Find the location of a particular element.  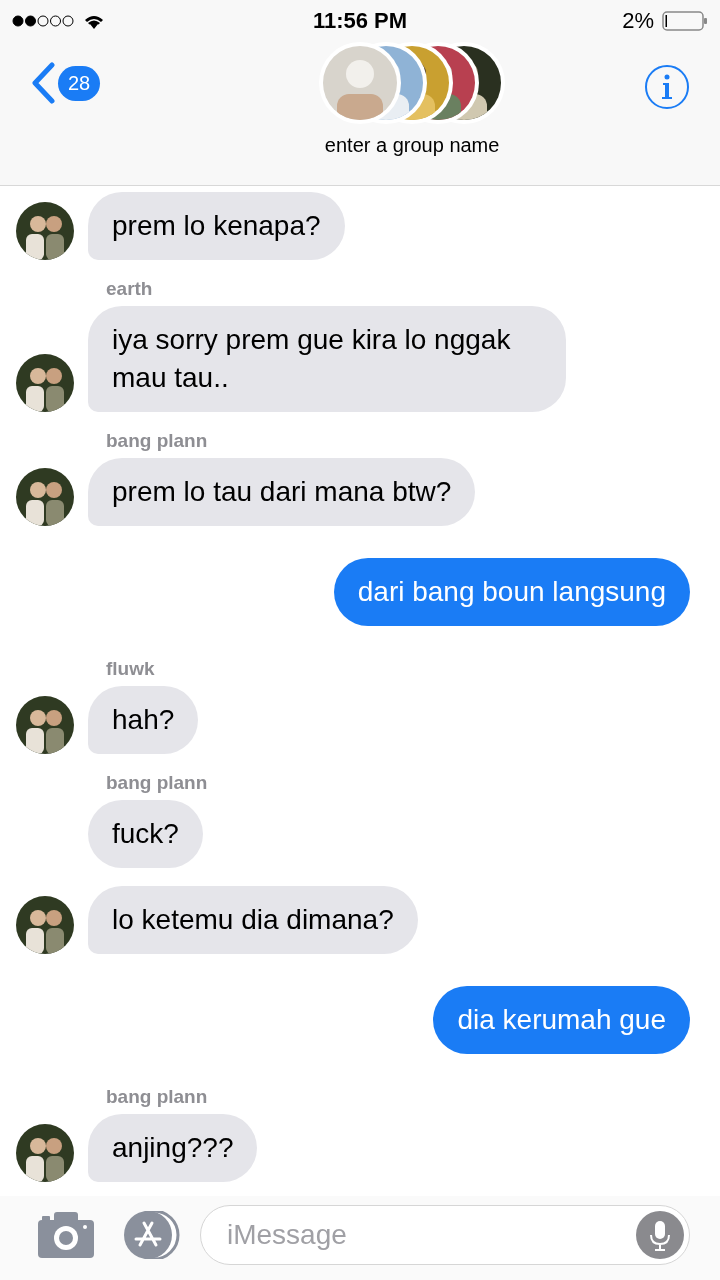

message-bubble: prem lo kenapa? is located at coordinates (216, 226).